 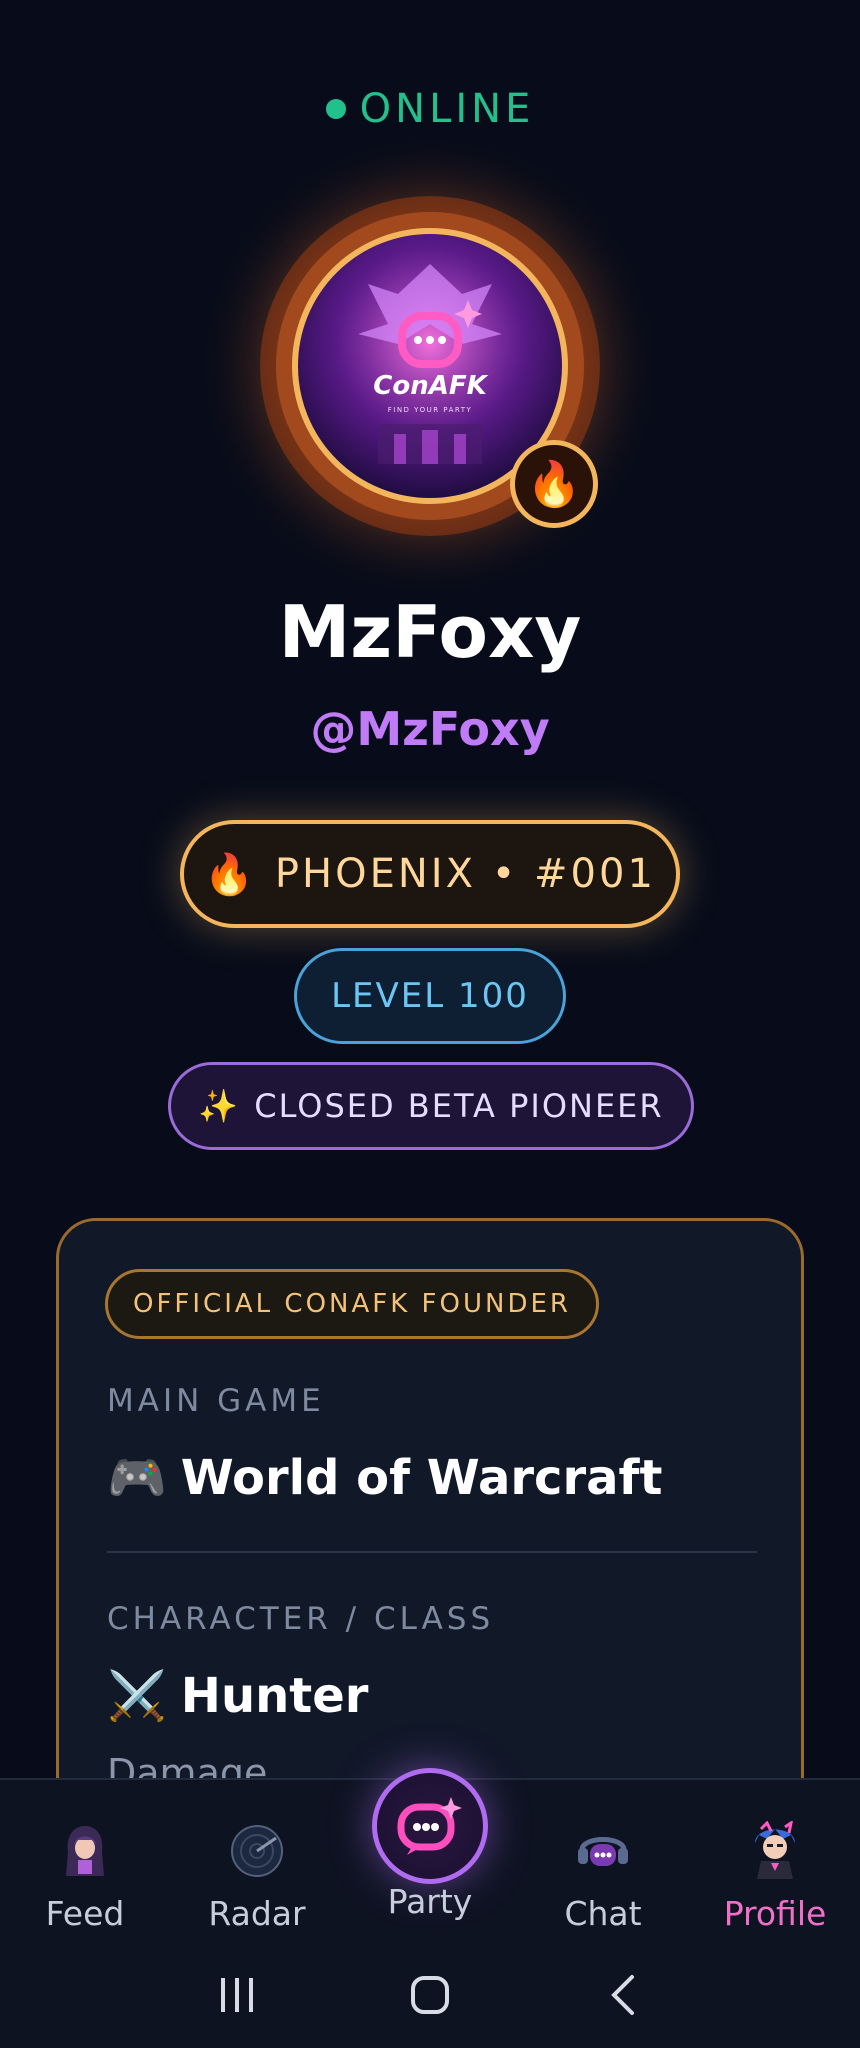 I want to click on beta-badge-label: CLOSED BETA PIONEER, so click(x=459, y=1106).